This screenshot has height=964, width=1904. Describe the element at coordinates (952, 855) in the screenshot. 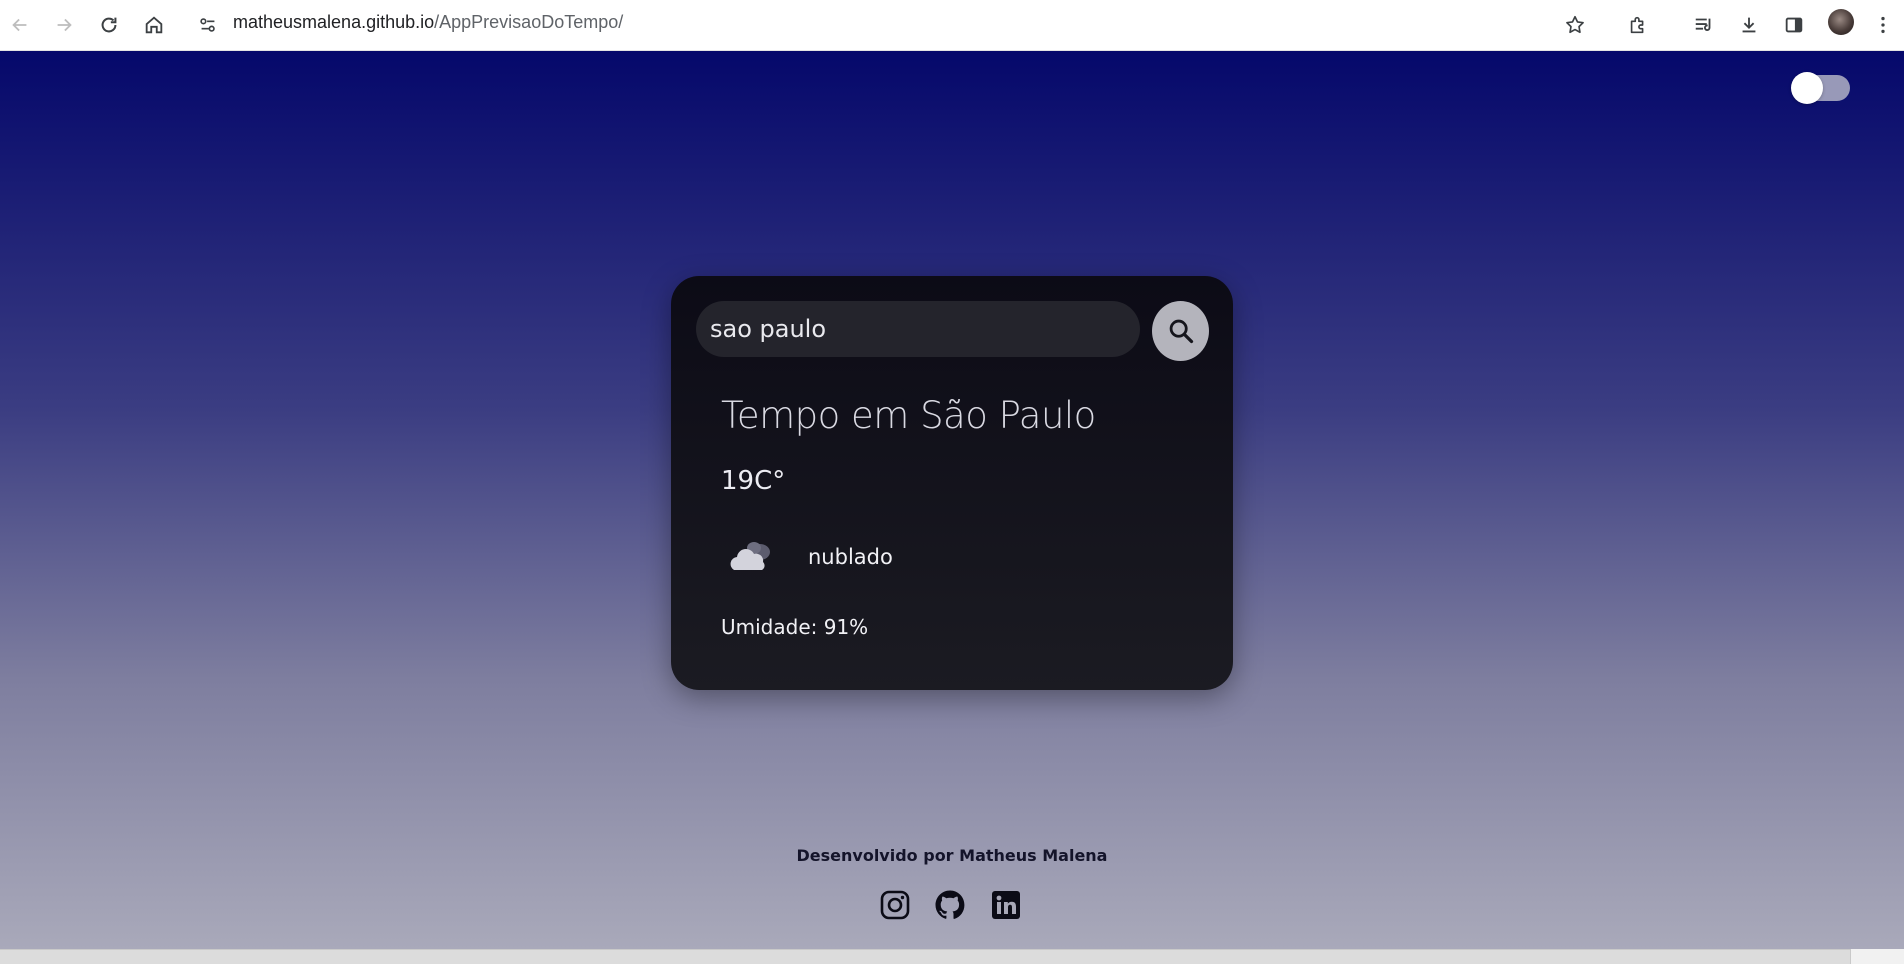

I see `footer-credit: Desenvolvido por Matheus Malena` at that location.